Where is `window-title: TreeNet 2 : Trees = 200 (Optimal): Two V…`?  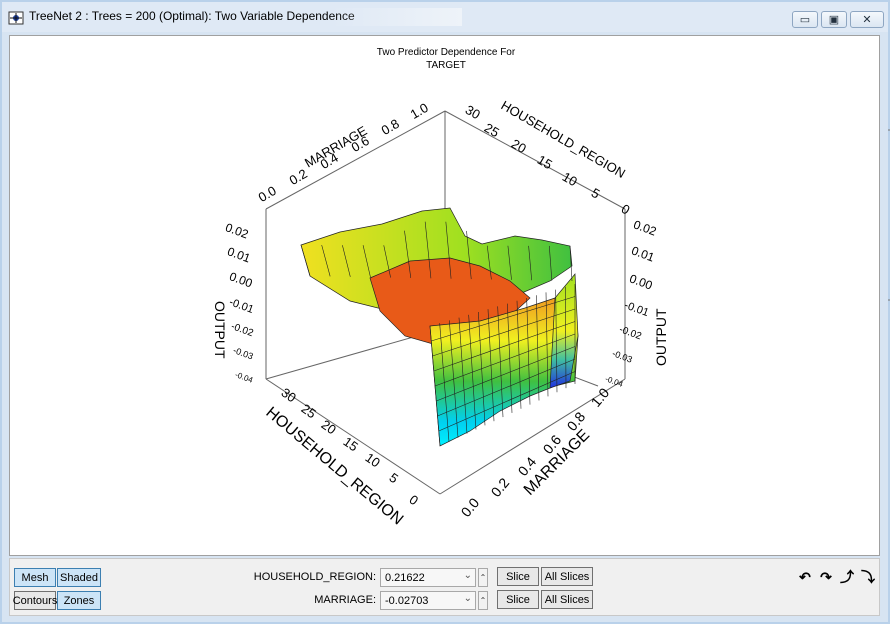 window-title: TreeNet 2 : Trees = 200 (Optimal): Two V… is located at coordinates (192, 16).